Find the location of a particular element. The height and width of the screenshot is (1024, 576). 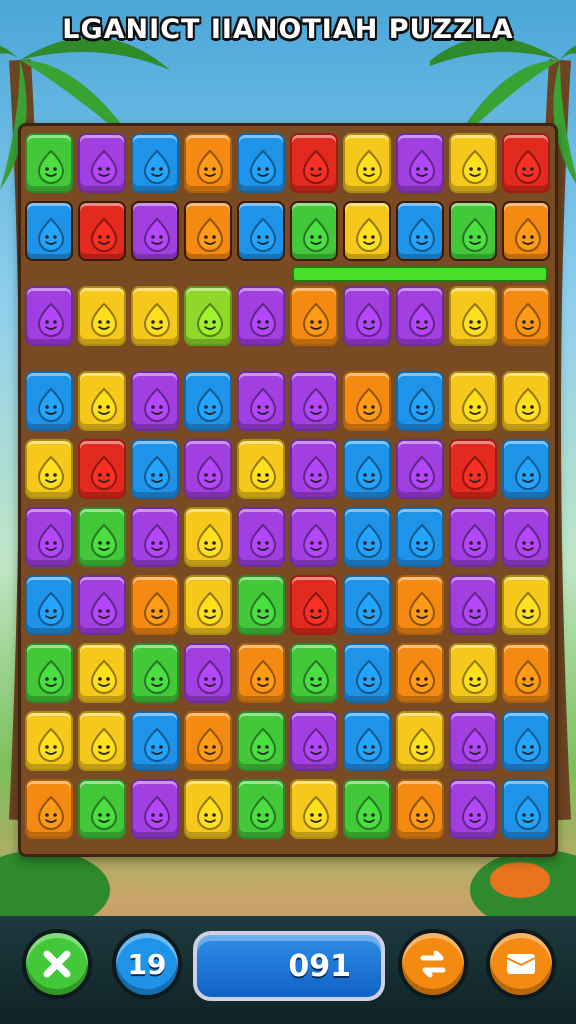

close-button is located at coordinates (57, 964).